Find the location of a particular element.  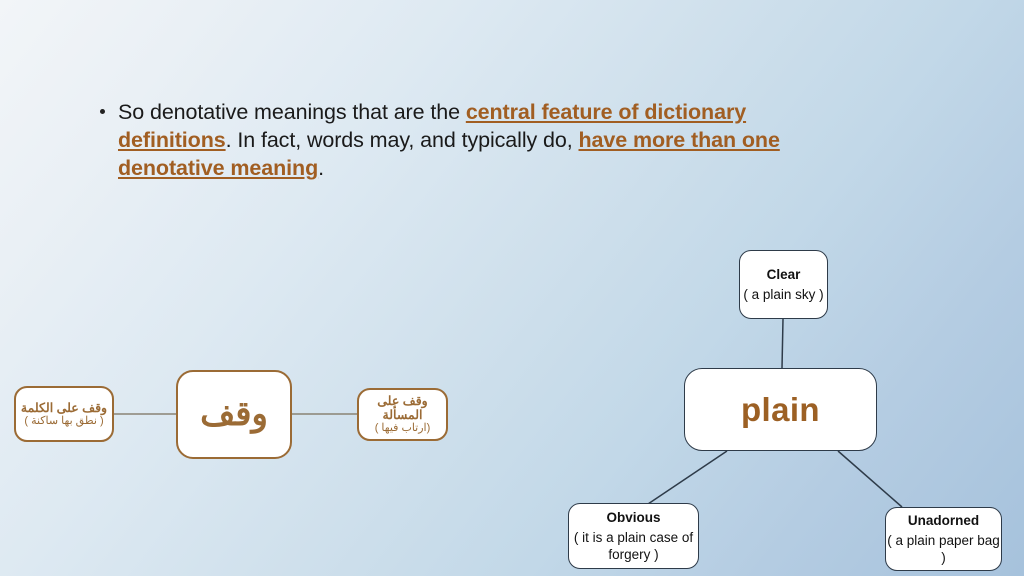

bullet-dot-icon is located at coordinates (102, 111).